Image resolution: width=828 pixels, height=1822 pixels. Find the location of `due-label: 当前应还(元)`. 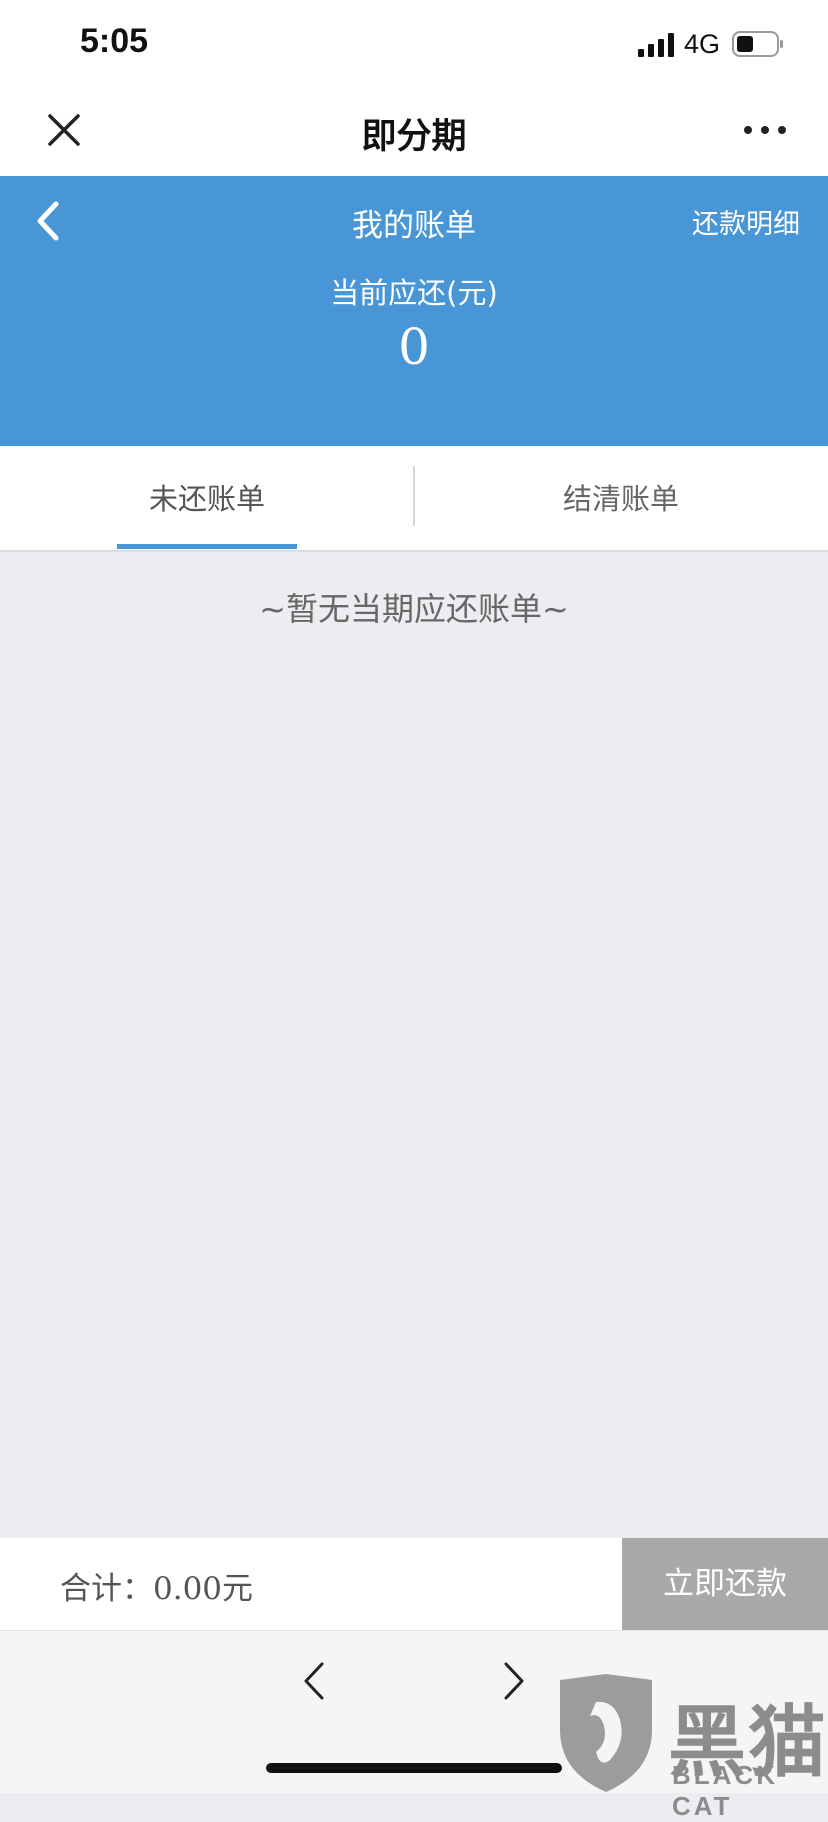

due-label: 当前应还(元) is located at coordinates (414, 293).